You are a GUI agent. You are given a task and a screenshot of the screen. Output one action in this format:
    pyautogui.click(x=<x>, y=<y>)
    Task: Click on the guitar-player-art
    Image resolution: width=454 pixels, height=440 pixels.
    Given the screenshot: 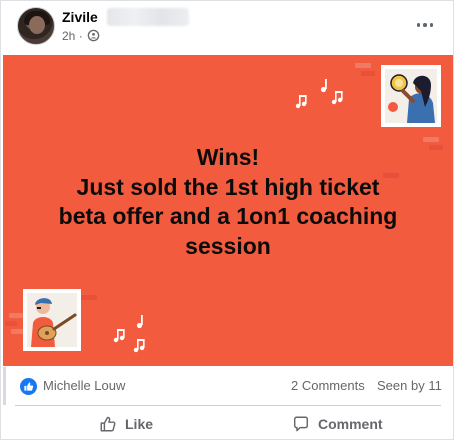 What is the action you would take?
    pyautogui.click(x=54, y=322)
    